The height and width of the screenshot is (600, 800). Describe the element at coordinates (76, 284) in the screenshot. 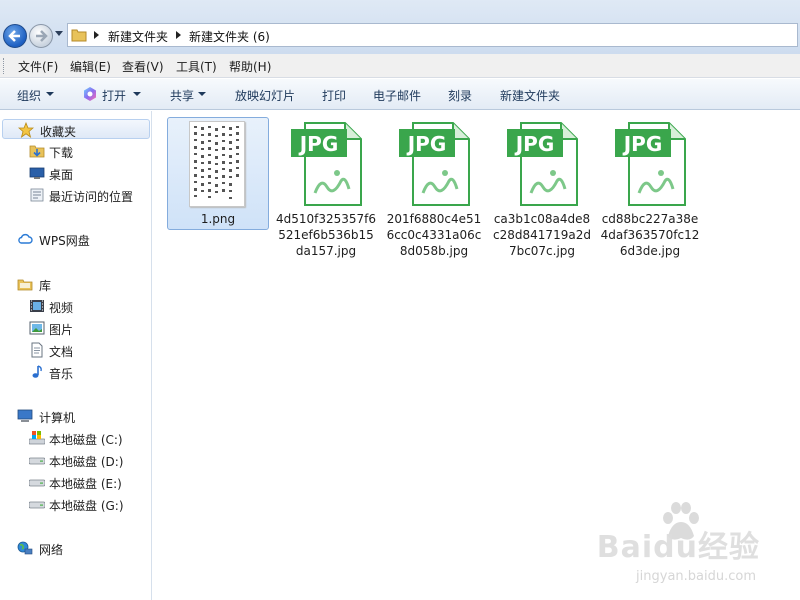

I see `nav-libraries: 库` at that location.